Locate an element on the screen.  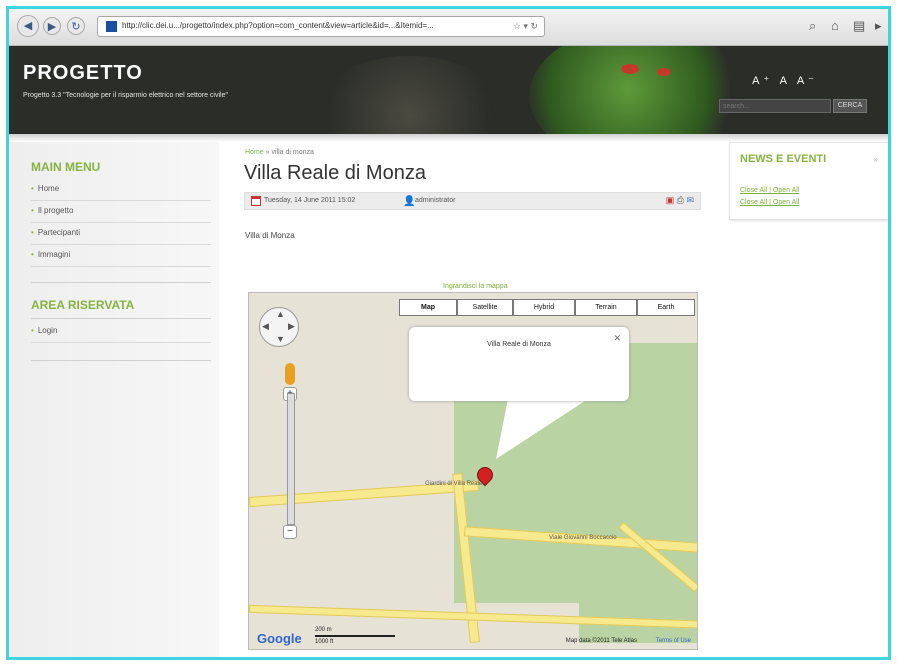
pdf-print-email-icons: ▣ ⎙ ✉ is located at coordinates (680, 200).